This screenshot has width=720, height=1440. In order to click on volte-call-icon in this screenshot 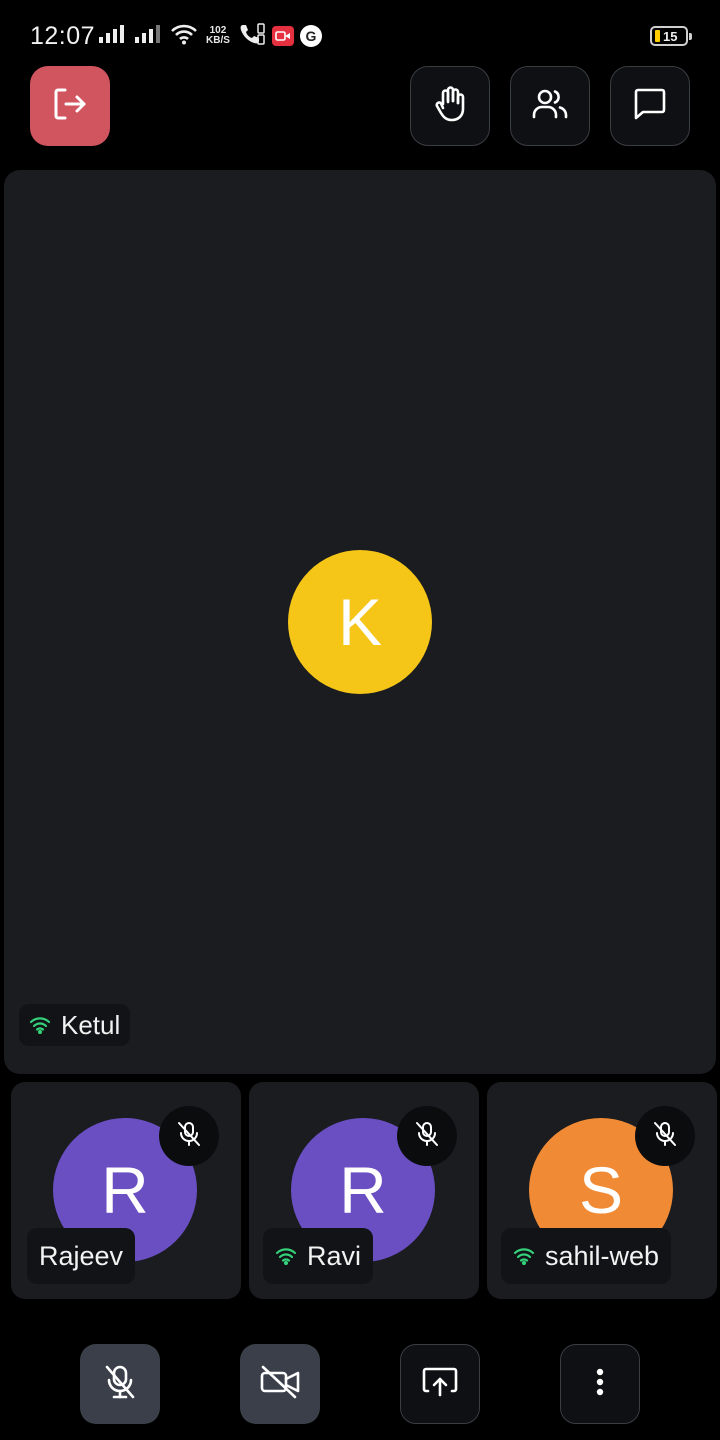, I will do `click(252, 36)`.